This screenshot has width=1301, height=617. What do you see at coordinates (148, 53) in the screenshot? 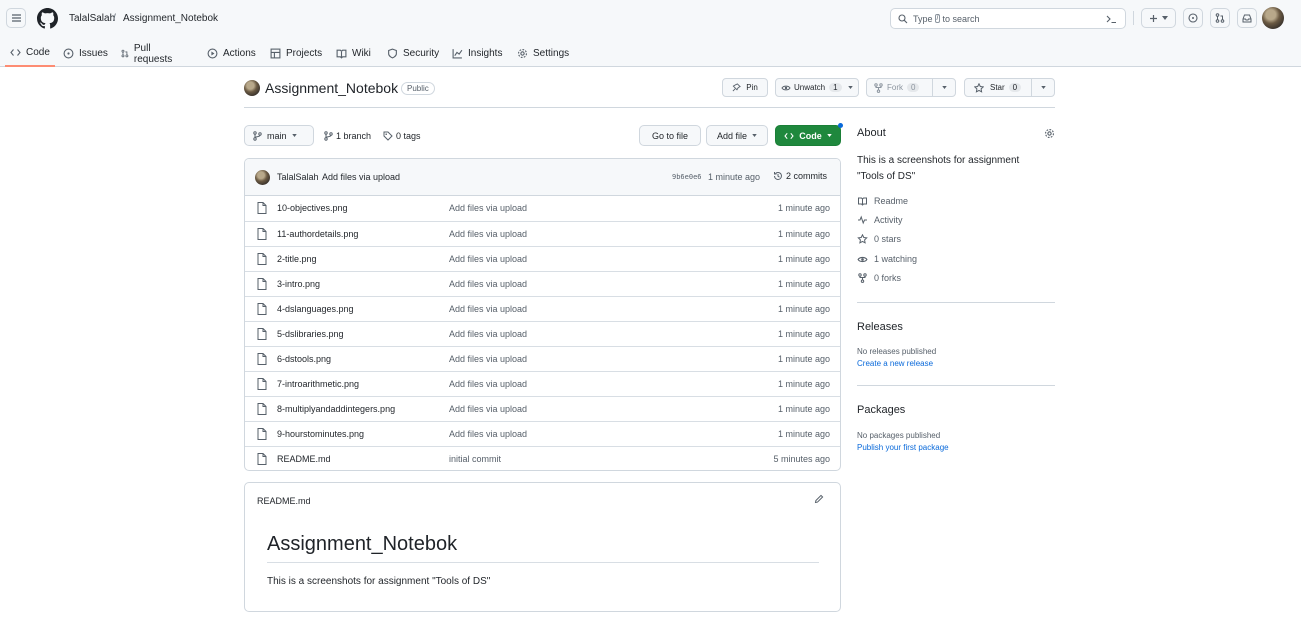
I see `tab-pull-requests: Pull requests` at bounding box center [148, 53].